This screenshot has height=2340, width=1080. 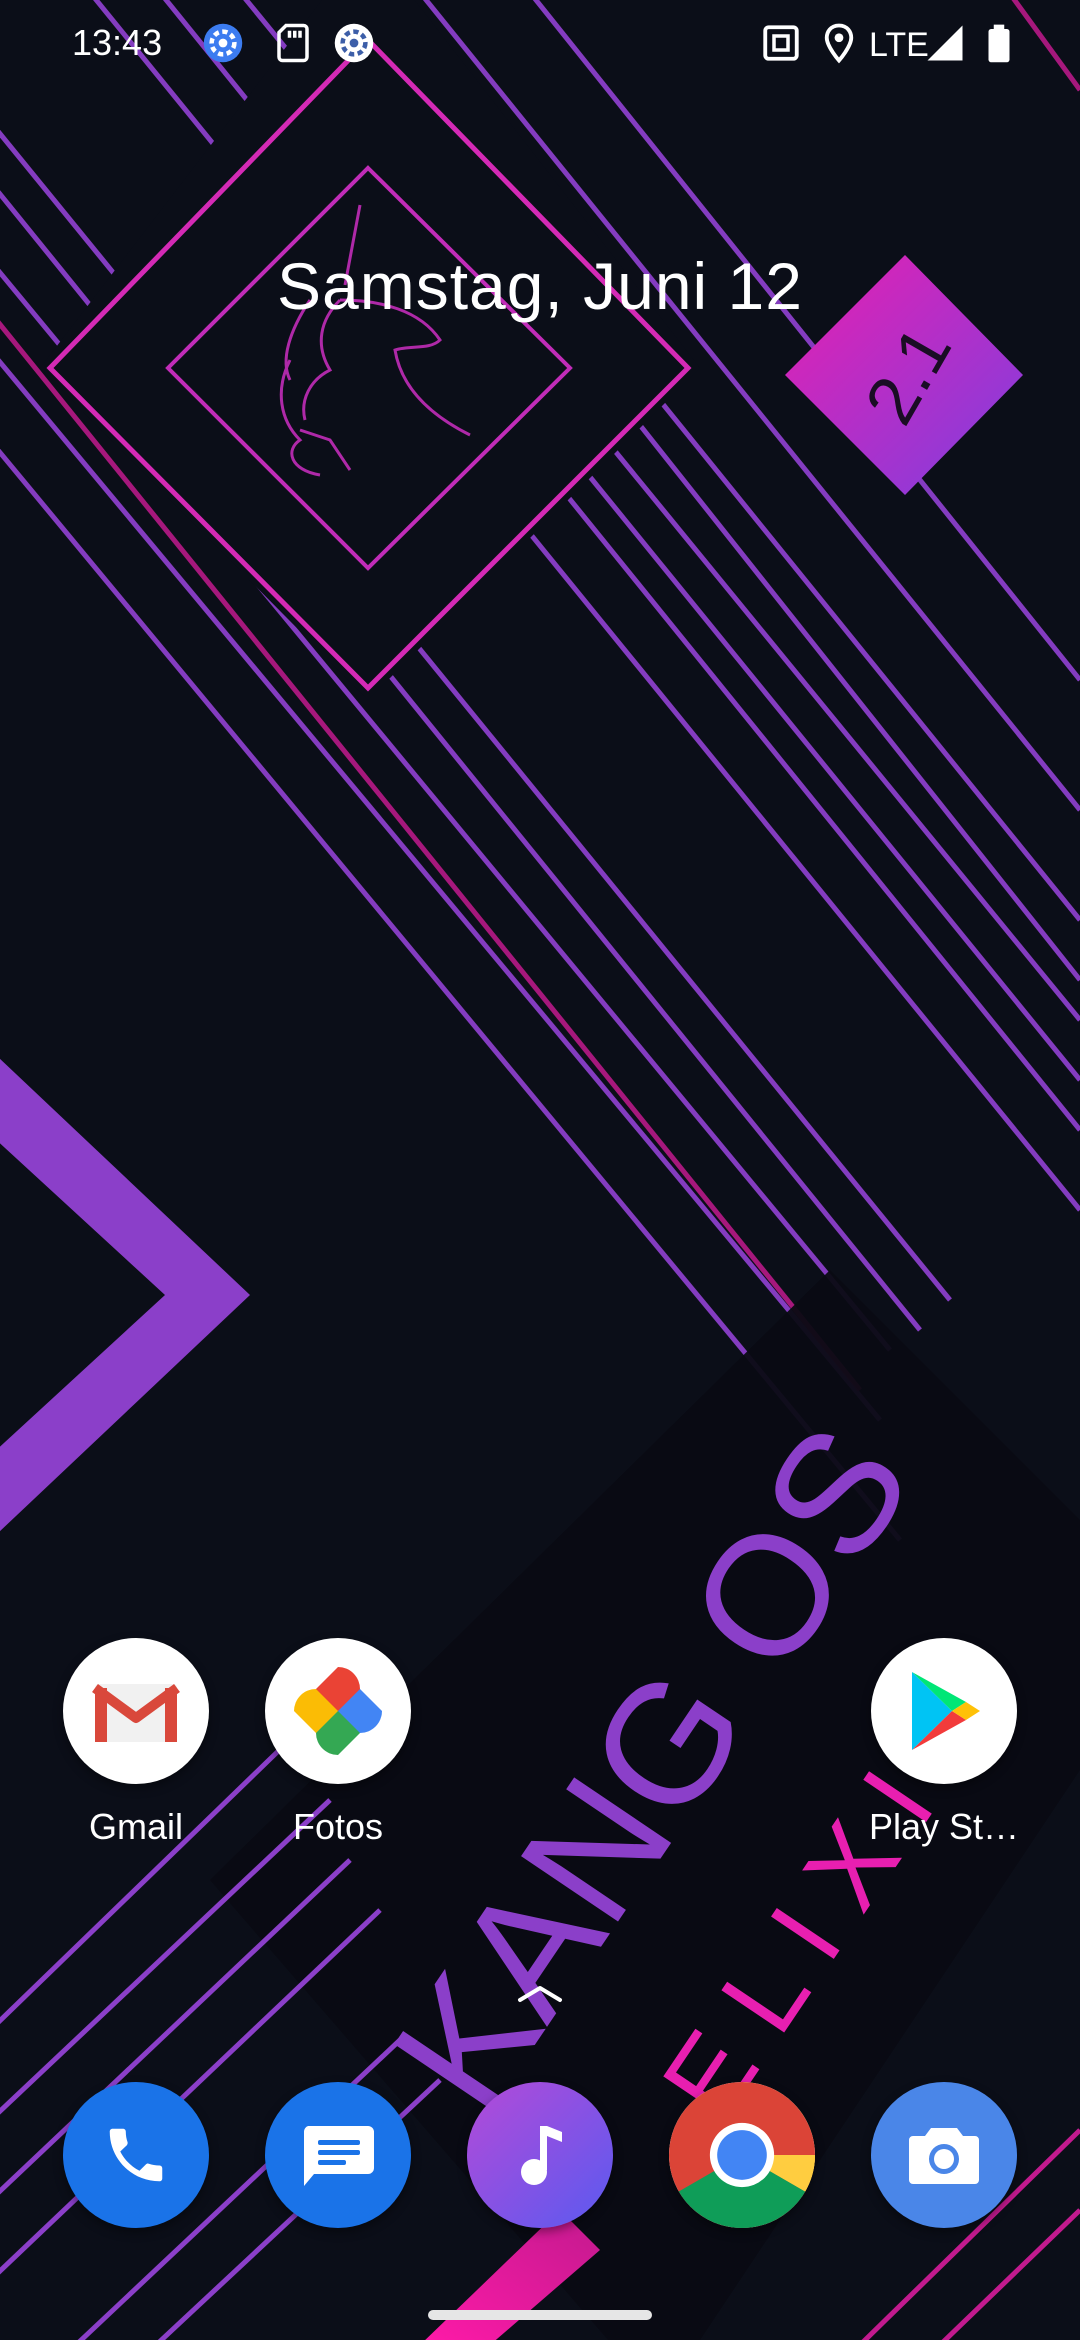 I want to click on status-time: 13:43, so click(x=117, y=42).